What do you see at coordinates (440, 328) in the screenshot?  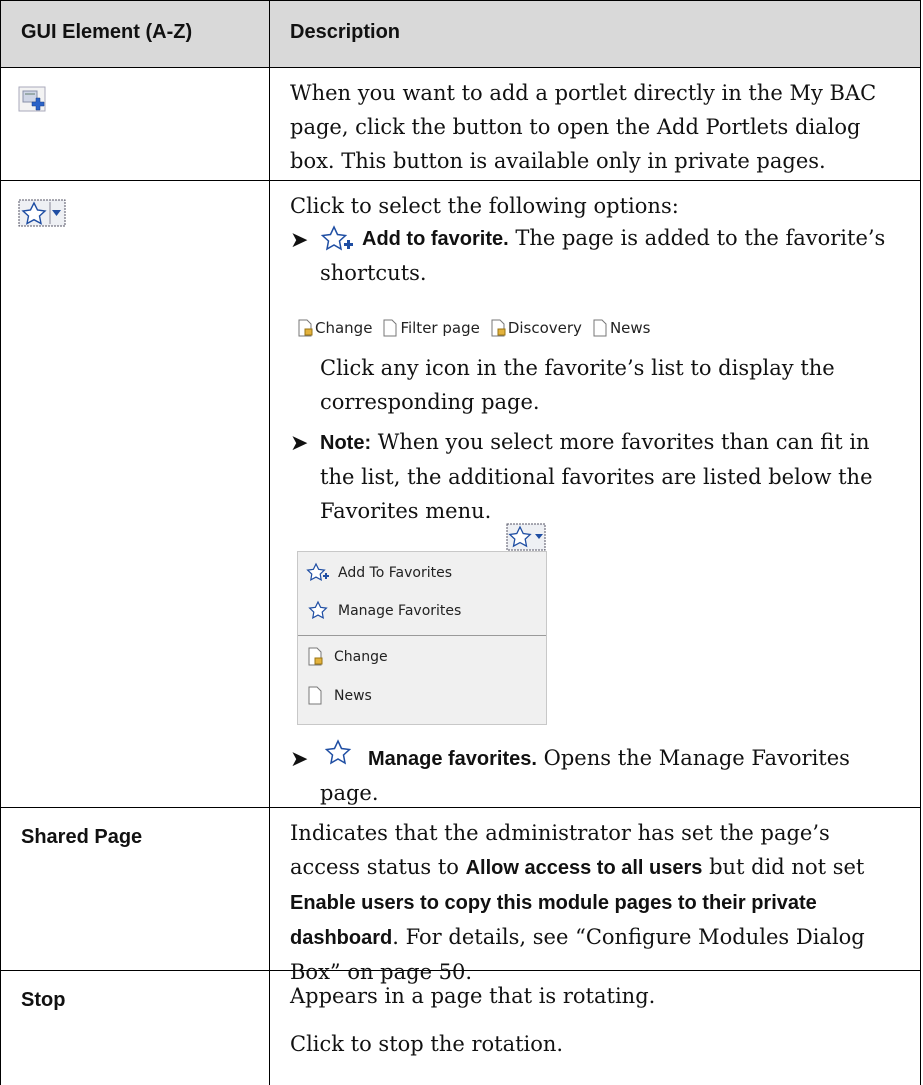 I see `favorite-label: Filter page` at bounding box center [440, 328].